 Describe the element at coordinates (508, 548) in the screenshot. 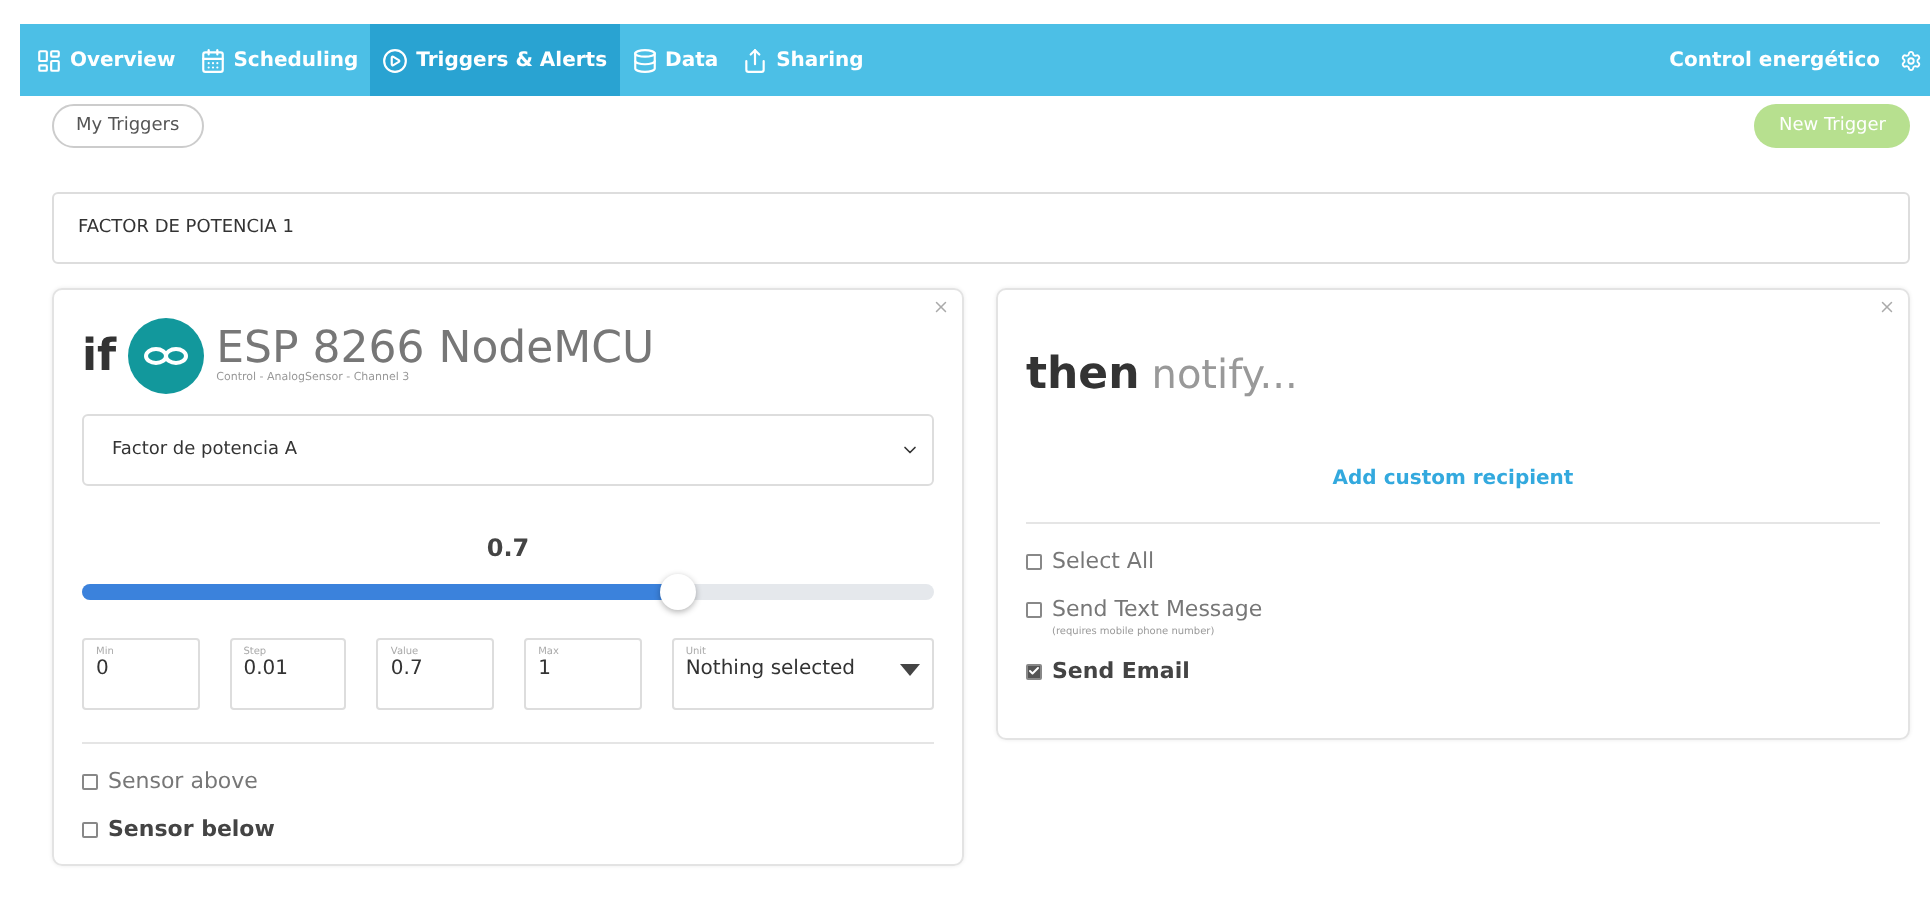

I see `slider-reading: 0.7` at that location.